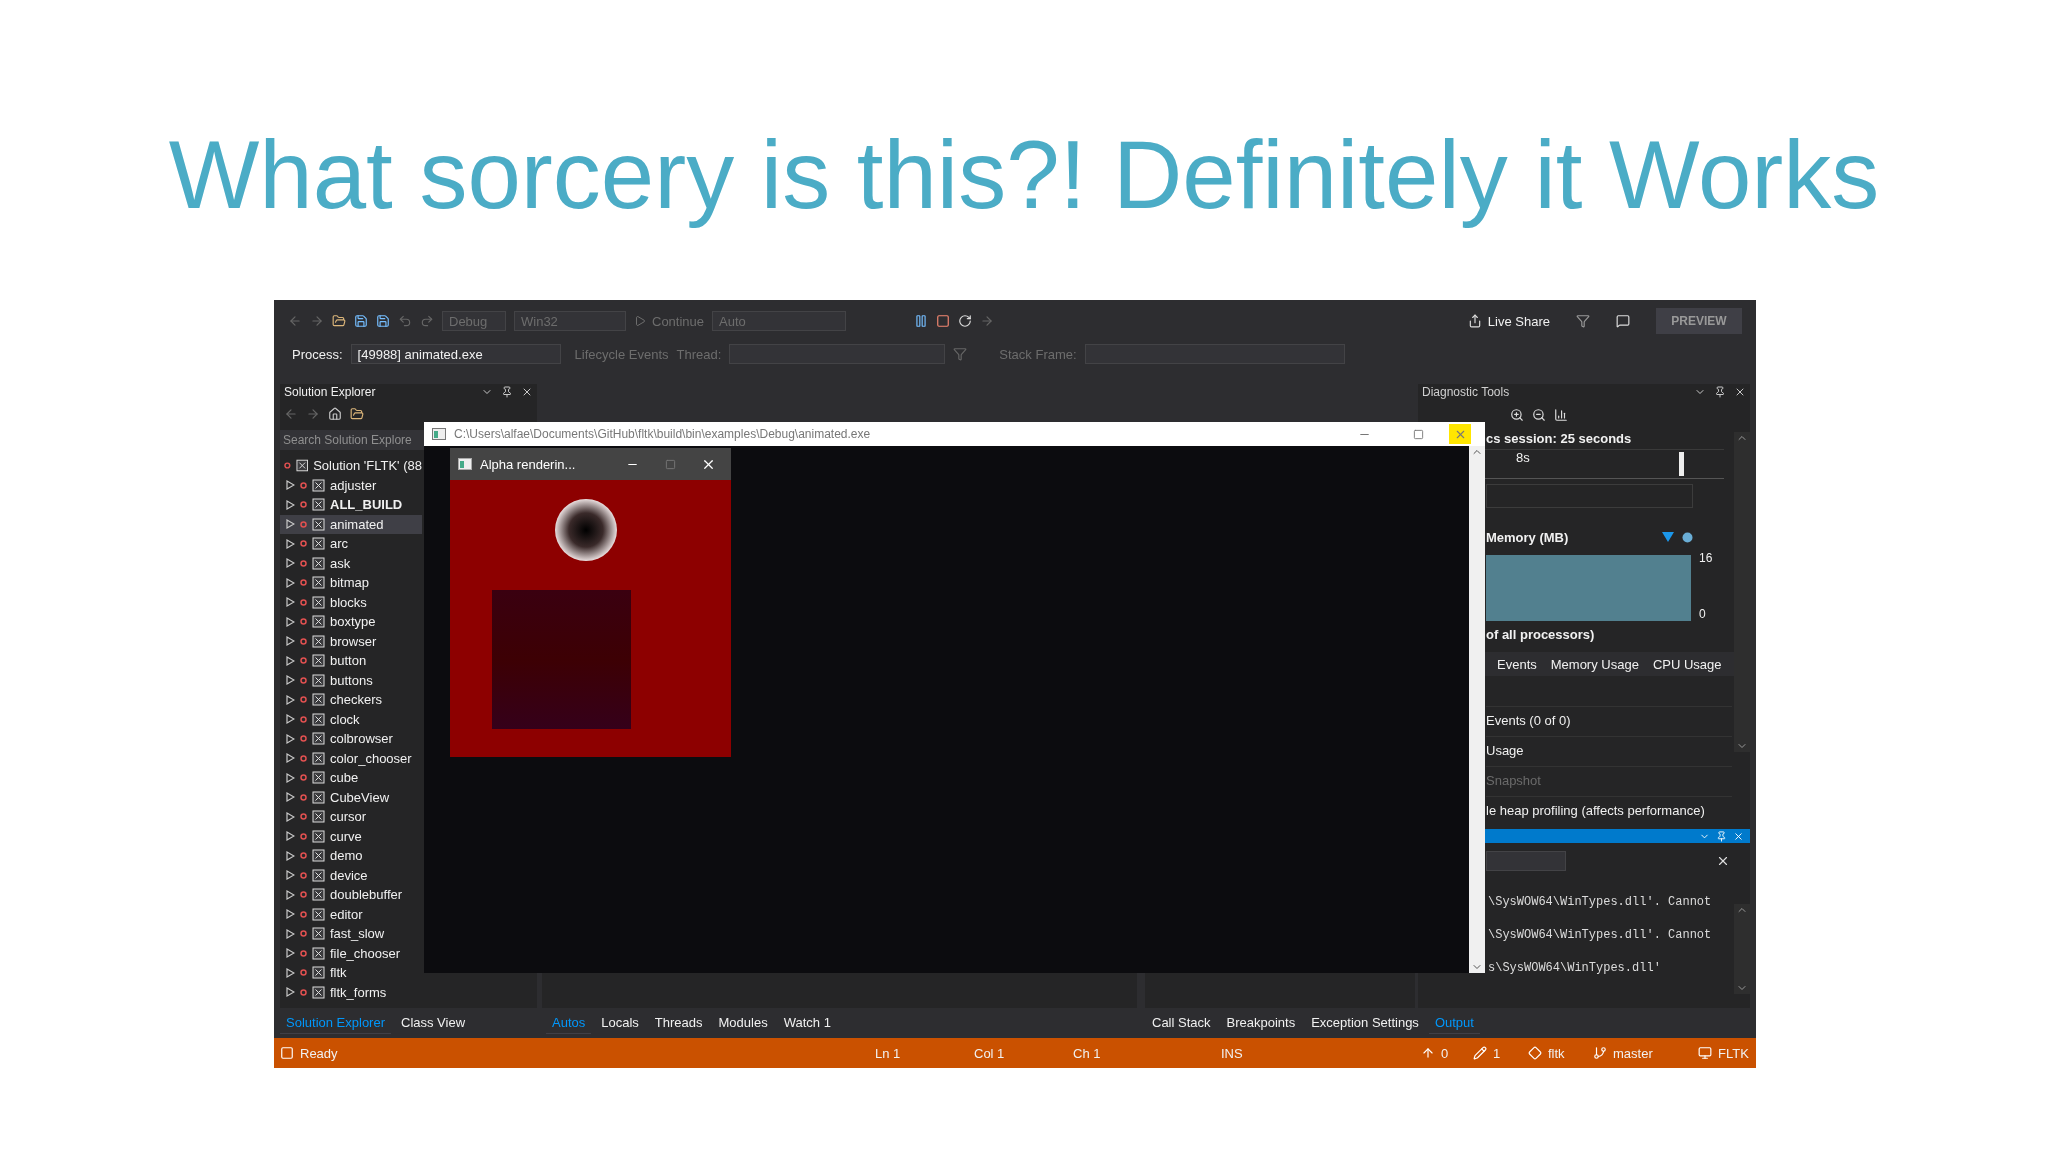 This screenshot has width=2048, height=1152. What do you see at coordinates (1261, 1023) in the screenshot?
I see `tab: Breakpoints` at bounding box center [1261, 1023].